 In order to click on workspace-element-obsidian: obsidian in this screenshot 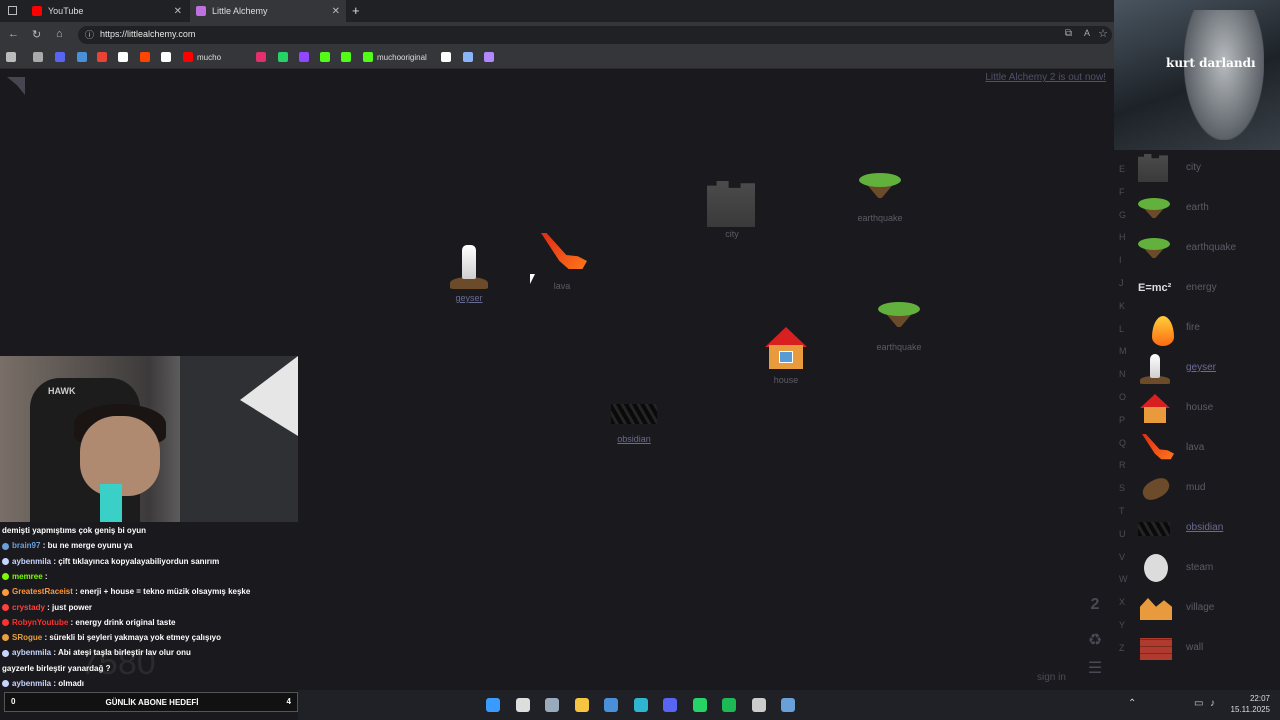, I will do `click(634, 415)`.